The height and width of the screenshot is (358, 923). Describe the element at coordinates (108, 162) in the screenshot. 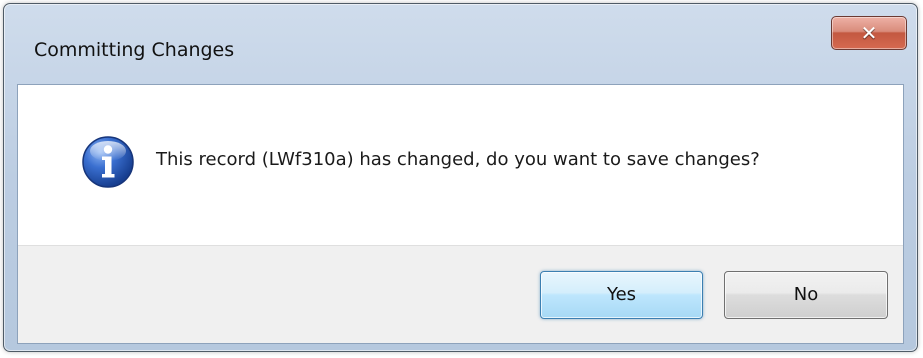

I see `info-icon` at that location.